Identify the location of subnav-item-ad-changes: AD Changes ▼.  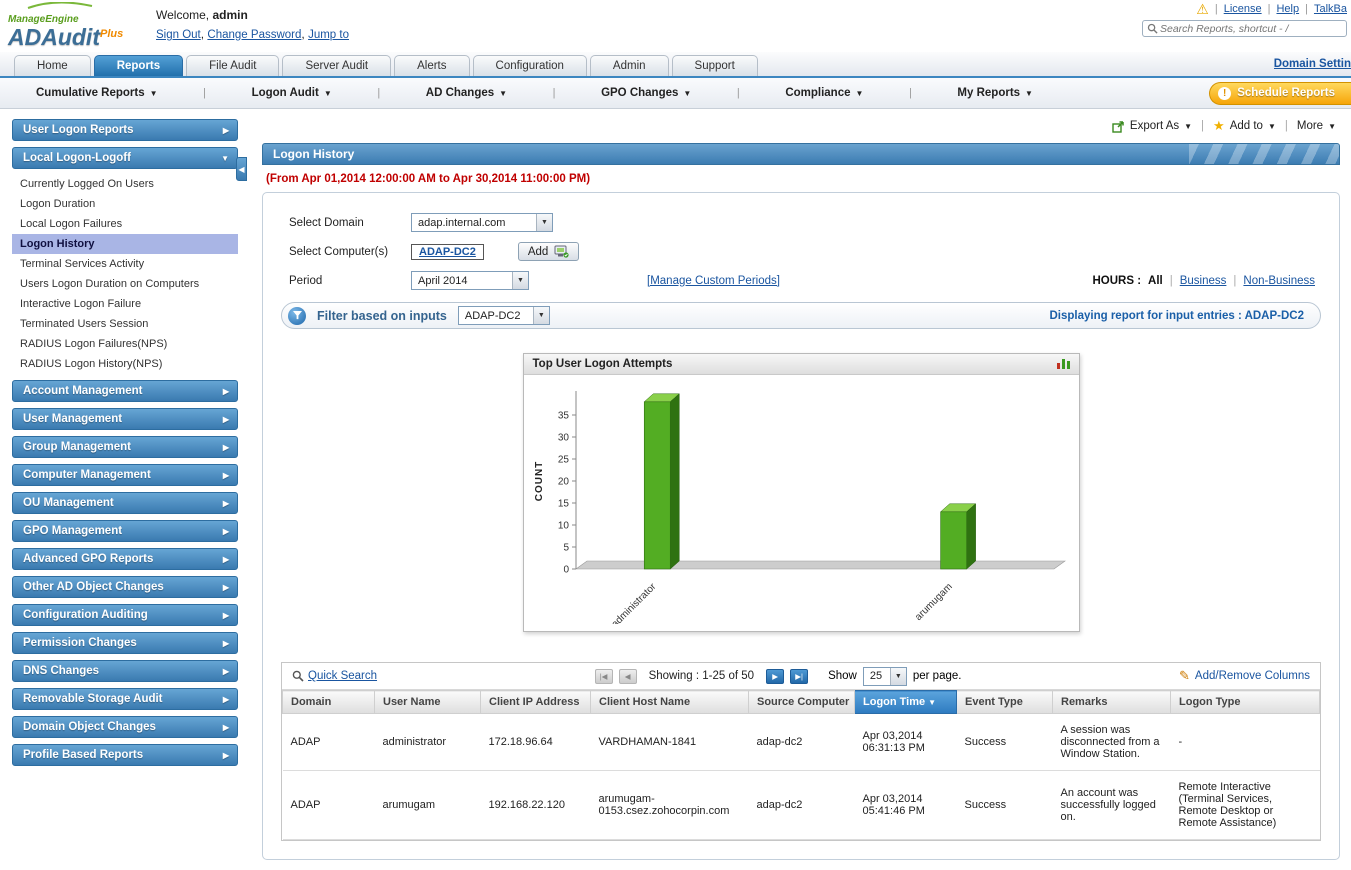
(466, 93).